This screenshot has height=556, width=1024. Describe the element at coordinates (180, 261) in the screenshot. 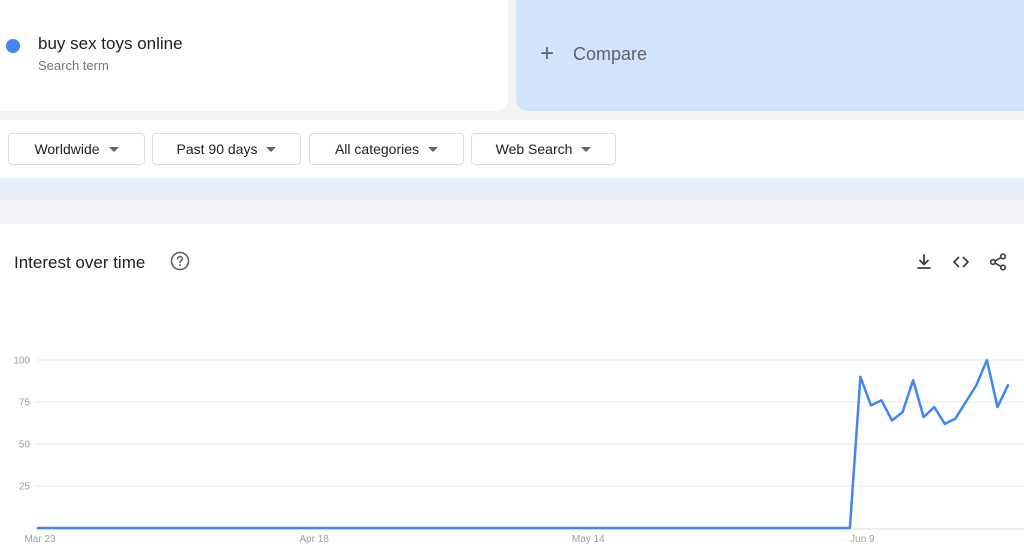

I see `help-circle-icon` at that location.